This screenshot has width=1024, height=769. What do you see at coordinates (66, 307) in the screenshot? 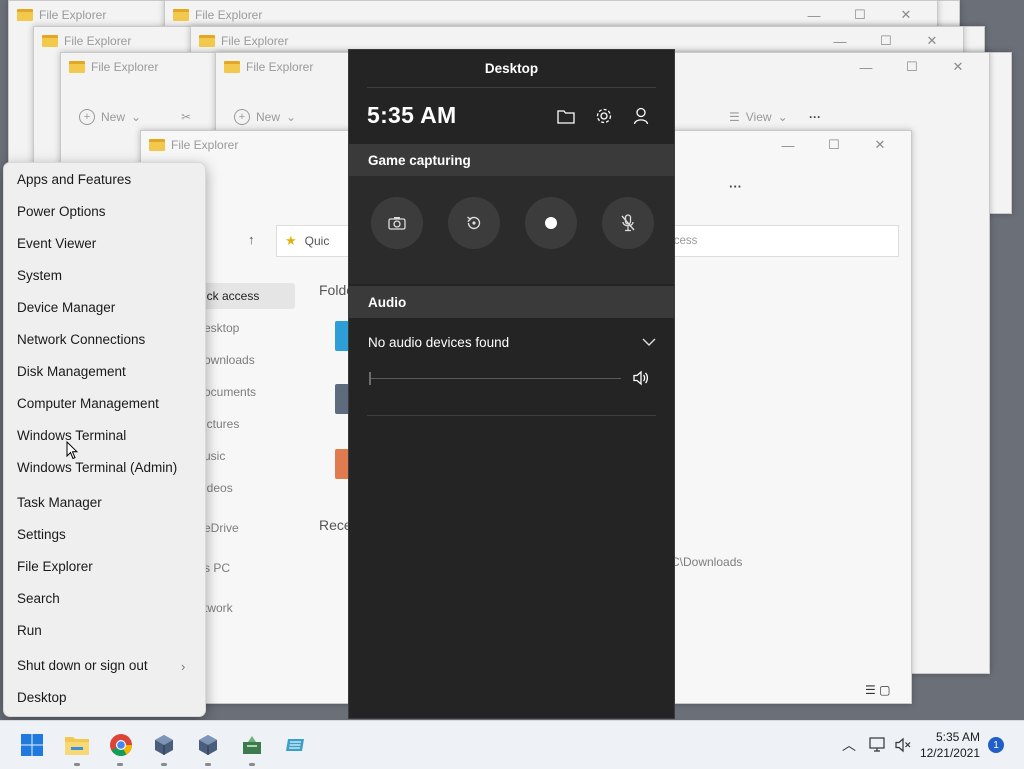
I see `menu-item-device-manager: Device Manager` at bounding box center [66, 307].